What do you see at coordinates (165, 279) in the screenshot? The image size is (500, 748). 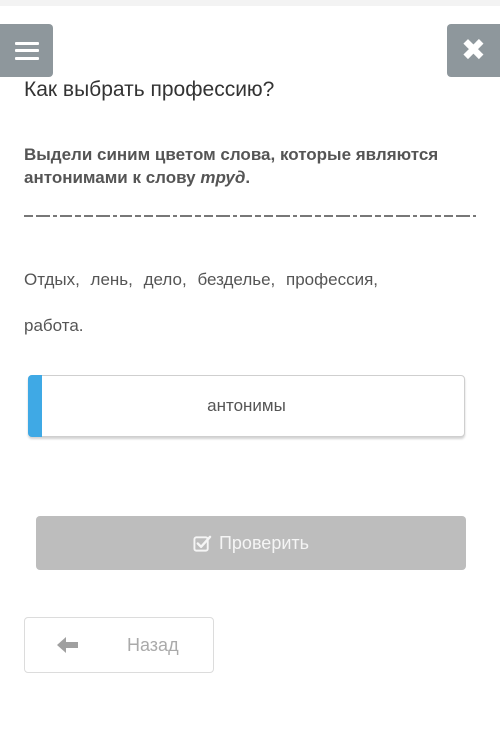 I see `word-item: дело,` at bounding box center [165, 279].